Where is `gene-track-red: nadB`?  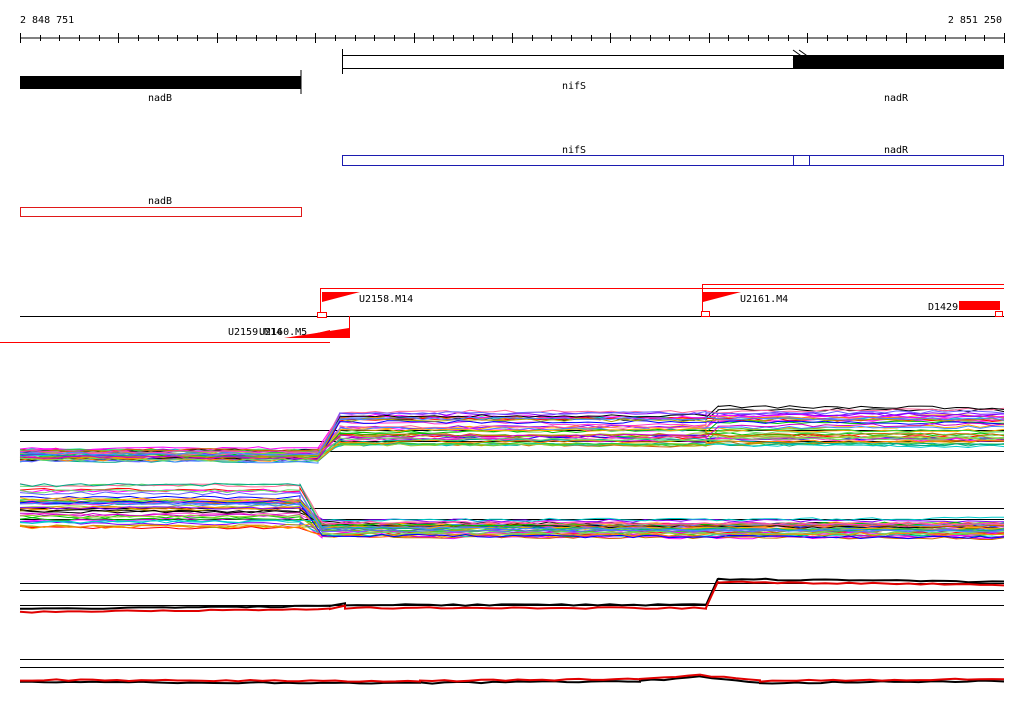
gene-track-red: nadB is located at coordinates (161, 206).